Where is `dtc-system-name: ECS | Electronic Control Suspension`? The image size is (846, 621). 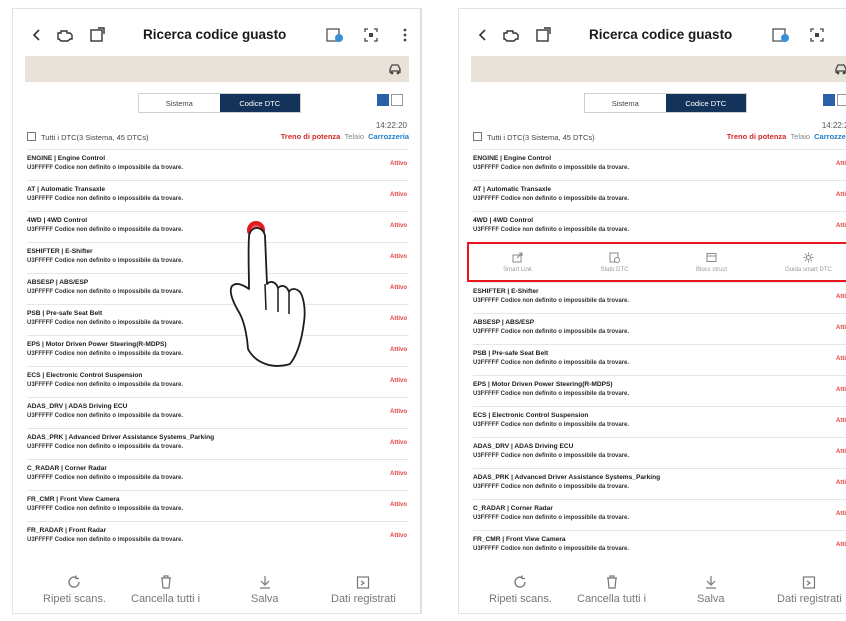
dtc-system-name: ECS | Electronic Control Suspension is located at coordinates (85, 375).